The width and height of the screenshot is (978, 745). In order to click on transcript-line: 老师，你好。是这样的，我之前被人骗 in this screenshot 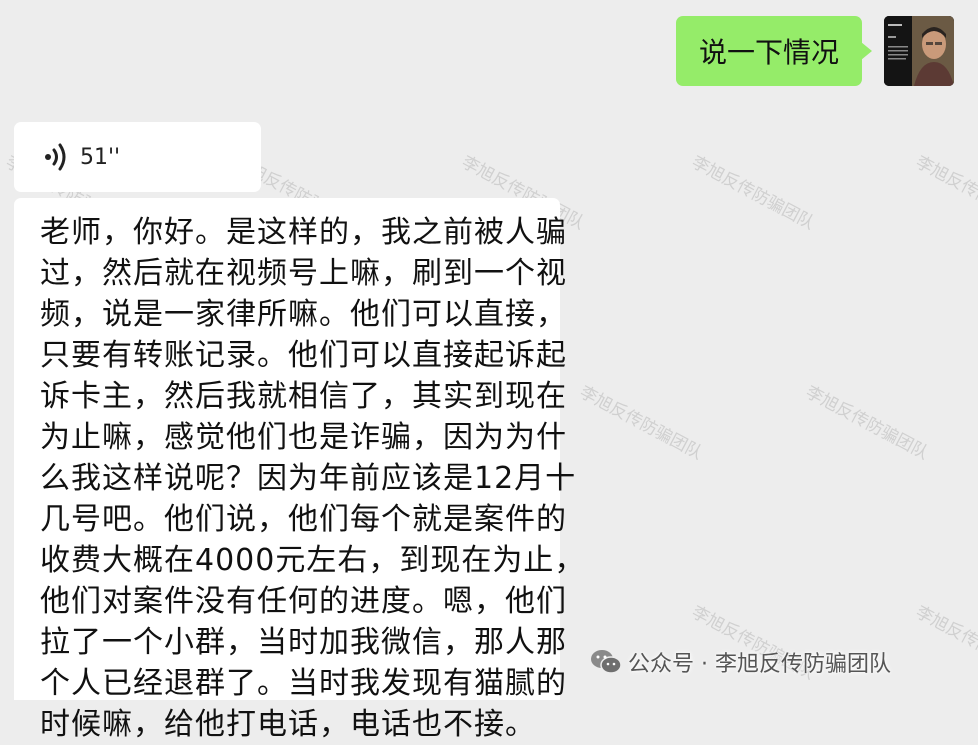, I will do `click(303, 232)`.